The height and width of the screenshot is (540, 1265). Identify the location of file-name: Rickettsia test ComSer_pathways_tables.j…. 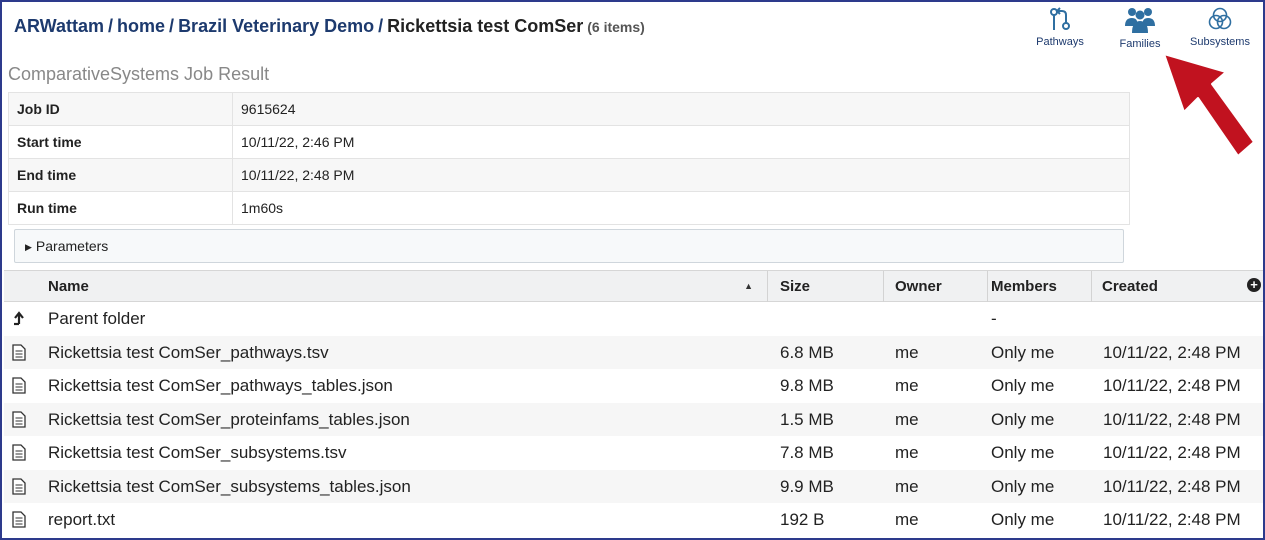
(220, 385).